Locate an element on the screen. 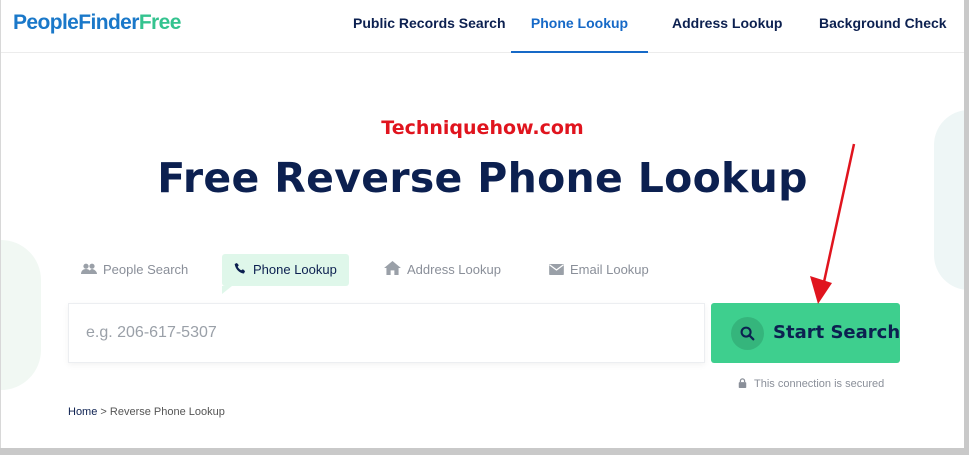 This screenshot has width=969, height=455. page-title: Free Reverse Phone Lookup is located at coordinates (482, 178).